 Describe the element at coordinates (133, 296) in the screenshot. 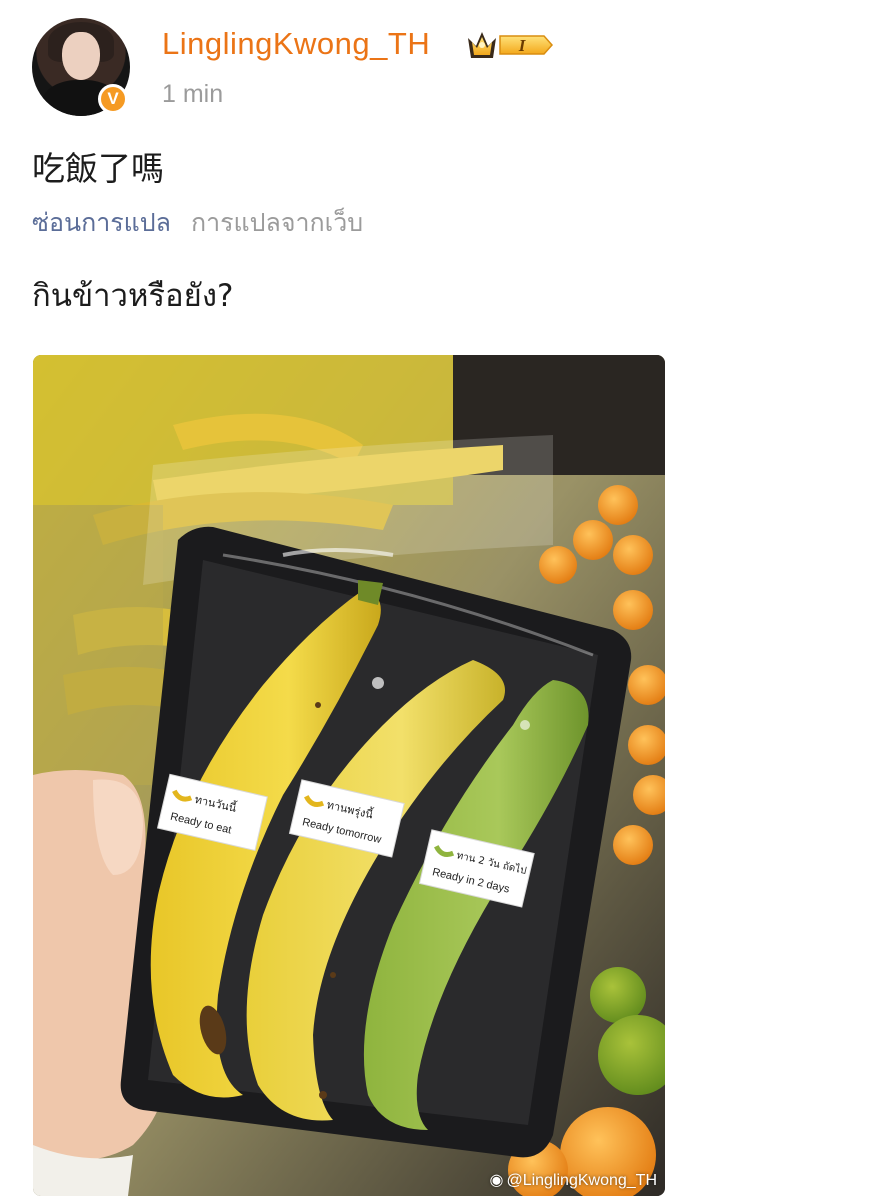

I see `translated-text: กินข้าวหรือยัง?` at that location.